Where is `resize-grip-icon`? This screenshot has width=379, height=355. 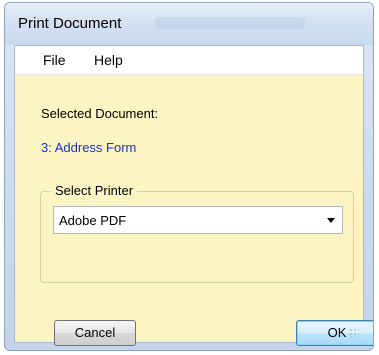 resize-grip-icon is located at coordinates (354, 333).